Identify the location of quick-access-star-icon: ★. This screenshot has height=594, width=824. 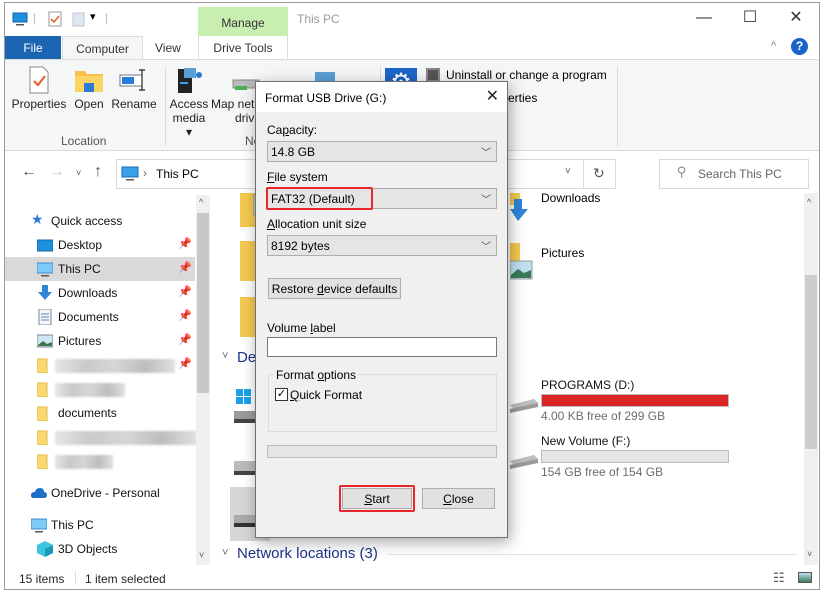
(37, 219).